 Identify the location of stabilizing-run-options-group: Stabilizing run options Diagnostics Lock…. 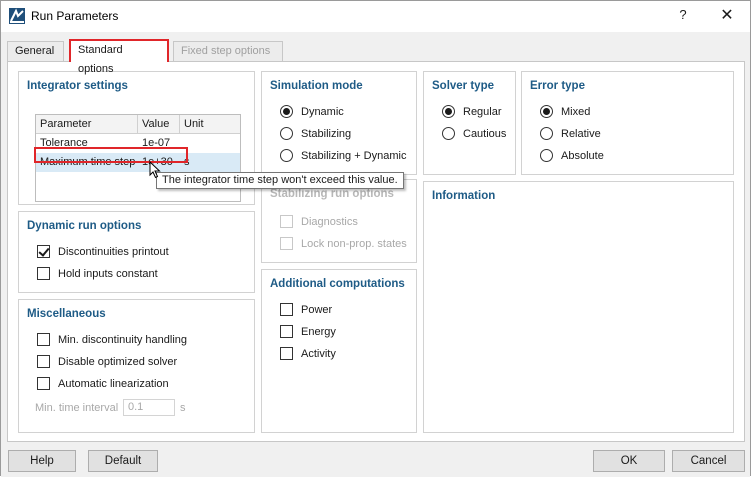
(339, 221).